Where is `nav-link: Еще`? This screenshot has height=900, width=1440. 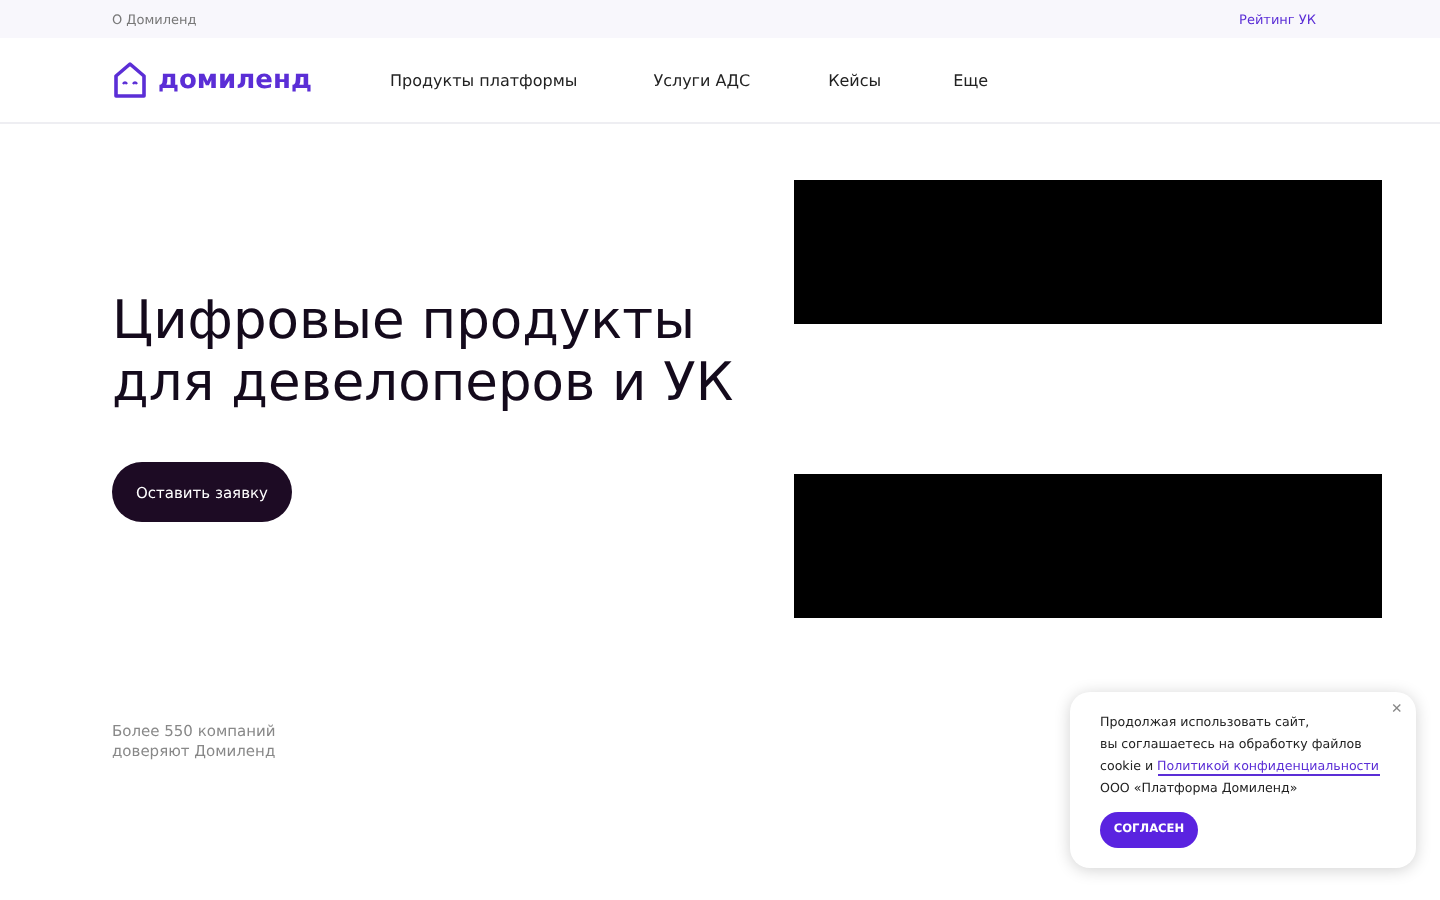
nav-link: Еще is located at coordinates (971, 80).